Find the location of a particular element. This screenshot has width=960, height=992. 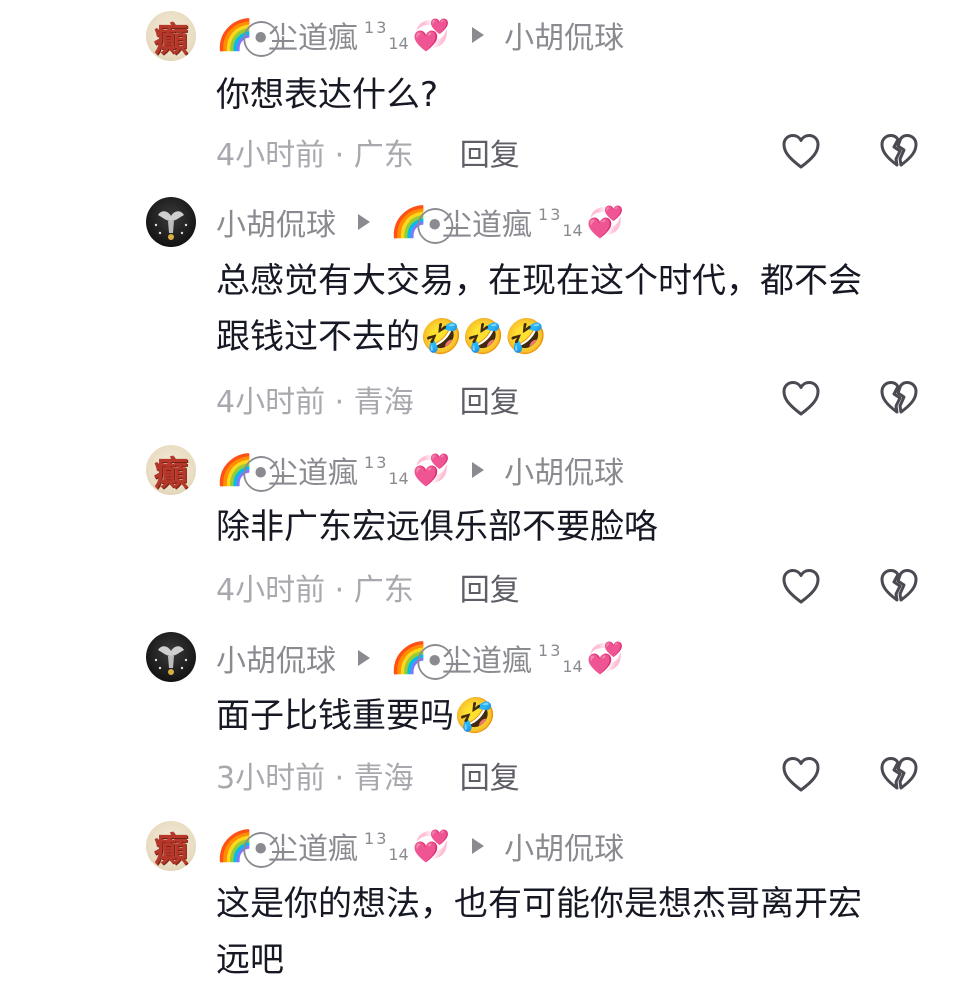

comment-text-line: 跟钱过不去的🤣🤣🤣 is located at coordinates (382, 337).